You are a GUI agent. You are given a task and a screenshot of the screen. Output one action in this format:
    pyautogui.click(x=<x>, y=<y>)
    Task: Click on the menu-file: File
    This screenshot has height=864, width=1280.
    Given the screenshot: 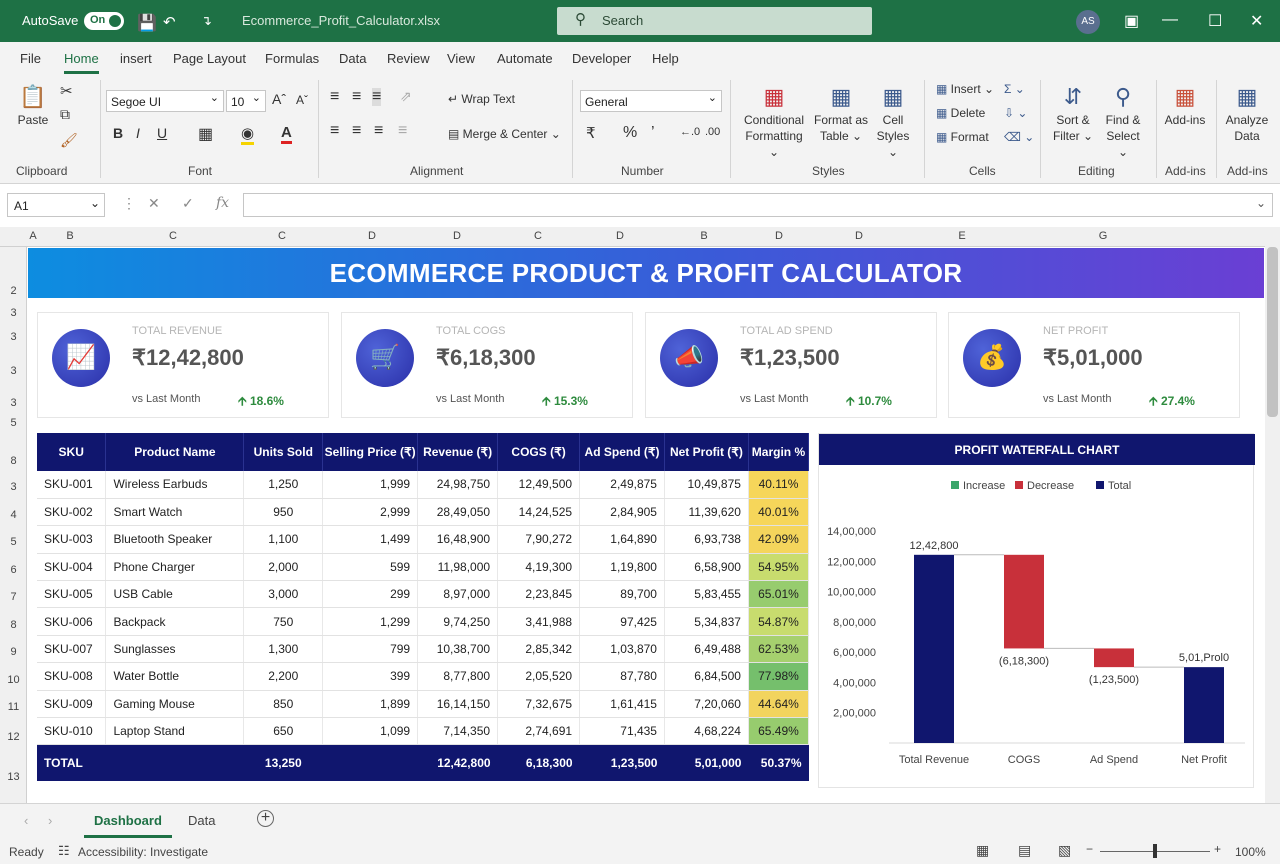 What is the action you would take?
    pyautogui.click(x=30, y=58)
    